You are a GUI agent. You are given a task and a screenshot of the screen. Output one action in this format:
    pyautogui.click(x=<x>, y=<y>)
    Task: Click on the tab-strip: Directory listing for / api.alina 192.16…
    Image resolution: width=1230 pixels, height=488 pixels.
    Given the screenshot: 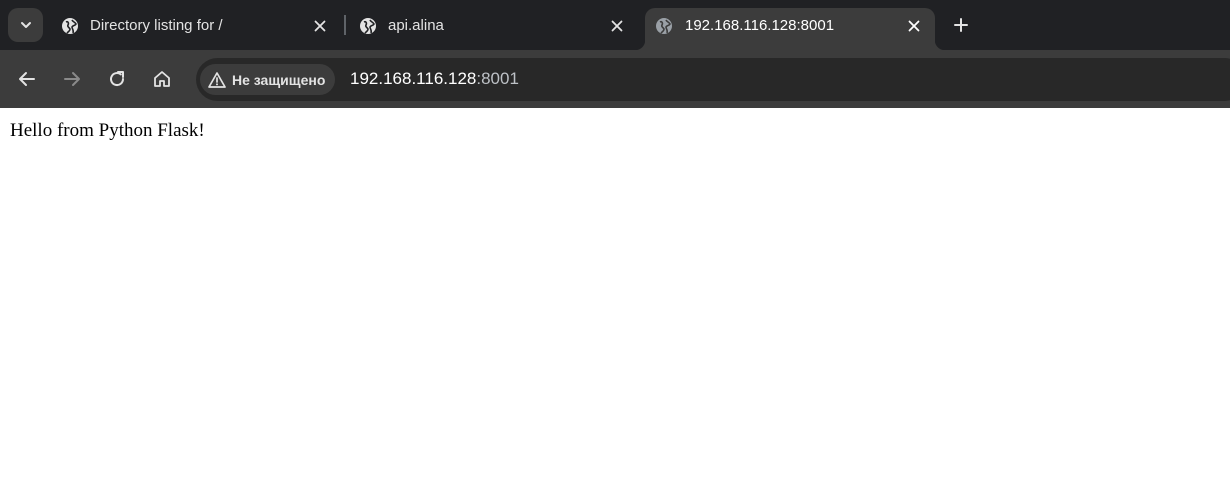 What is the action you would take?
    pyautogui.click(x=615, y=25)
    